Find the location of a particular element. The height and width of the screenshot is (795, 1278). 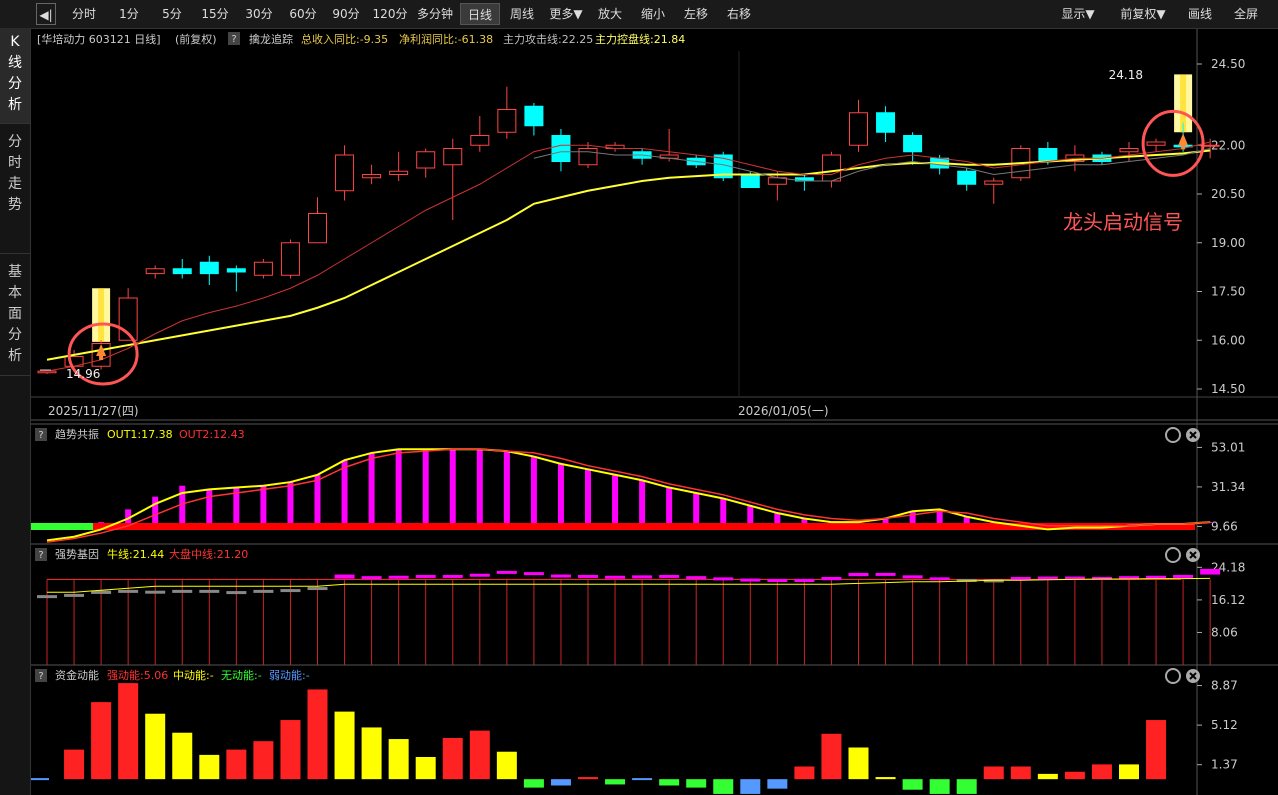

sidebar-tab-char: 面 is located at coordinates (15, 314).